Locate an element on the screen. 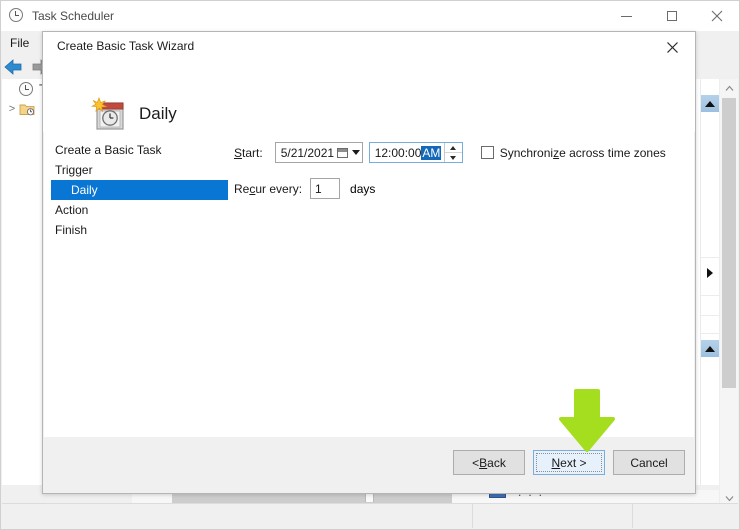 The height and width of the screenshot is (530, 740). folder-clock-icon is located at coordinates (27, 109).